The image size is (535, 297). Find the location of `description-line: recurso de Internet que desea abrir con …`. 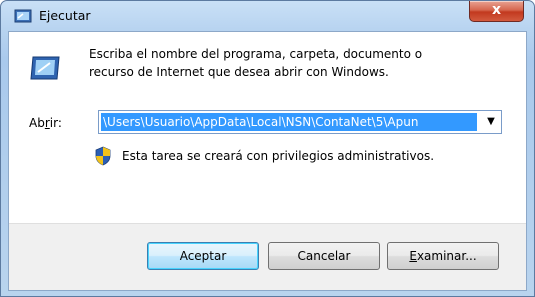

description-line: recurso de Internet que desea abrir con … is located at coordinates (239, 72).